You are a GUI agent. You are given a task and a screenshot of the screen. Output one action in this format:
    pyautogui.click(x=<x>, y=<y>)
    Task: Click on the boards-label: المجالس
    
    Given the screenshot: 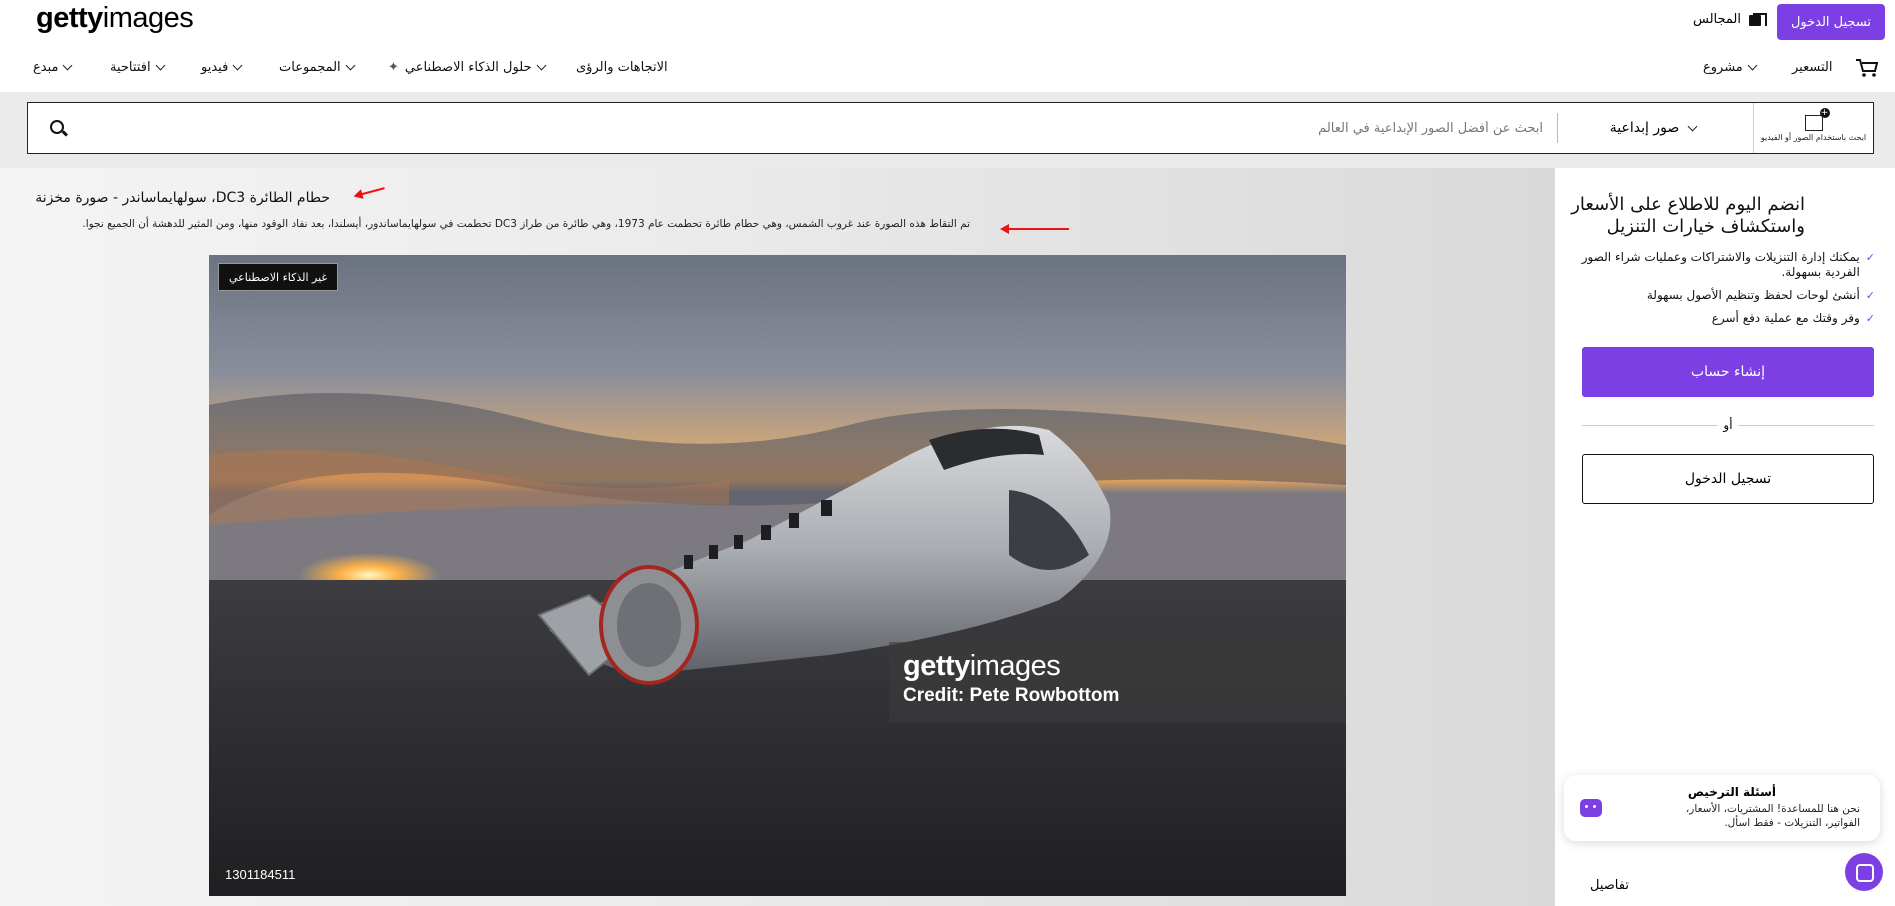 What is the action you would take?
    pyautogui.click(x=1717, y=19)
    